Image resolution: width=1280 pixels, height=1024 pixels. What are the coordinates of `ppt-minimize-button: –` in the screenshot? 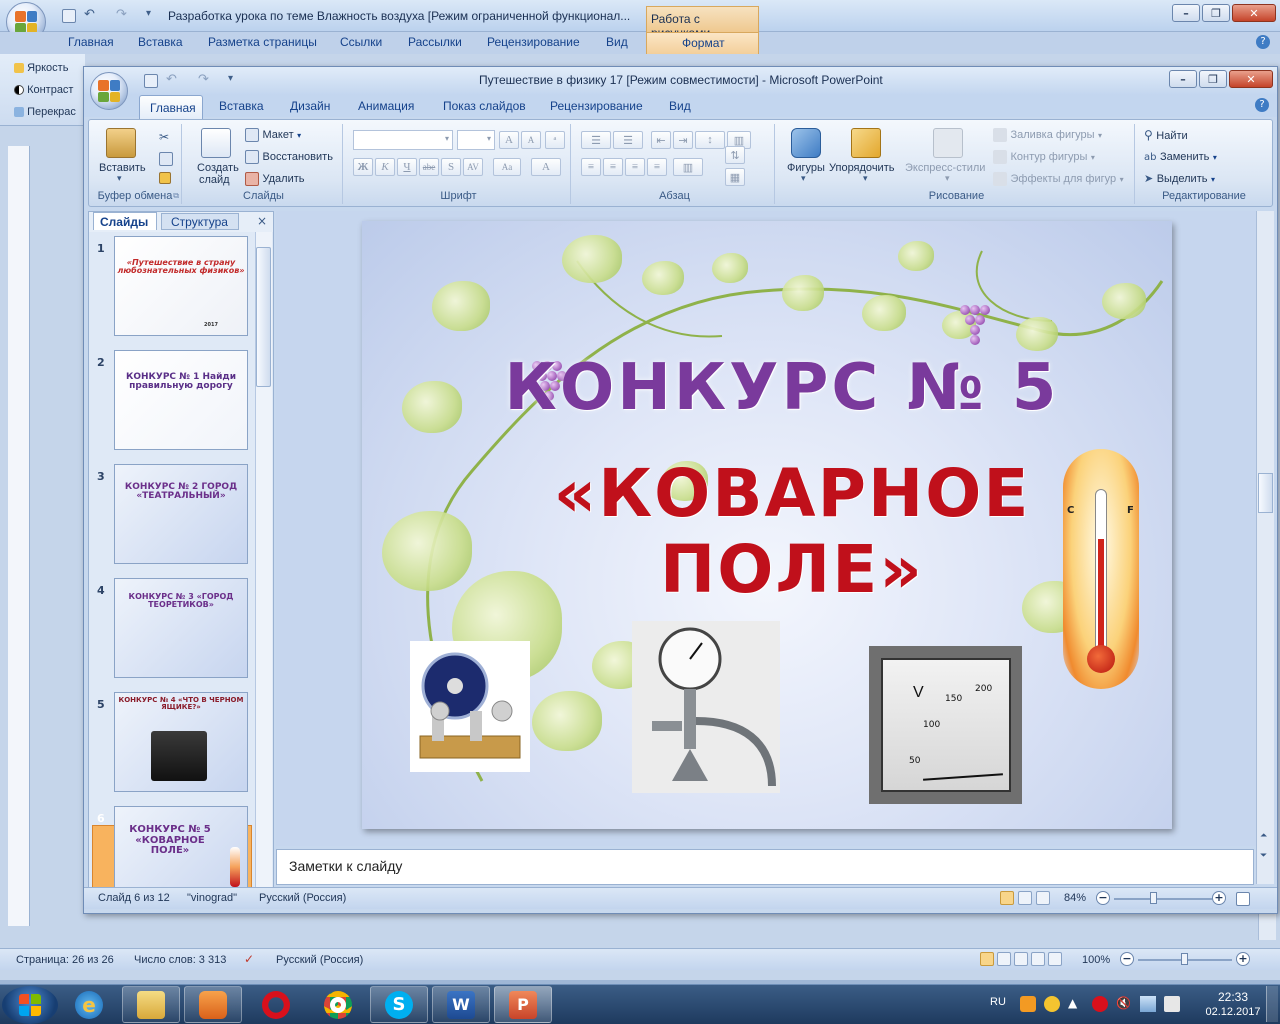 It's located at (1183, 79).